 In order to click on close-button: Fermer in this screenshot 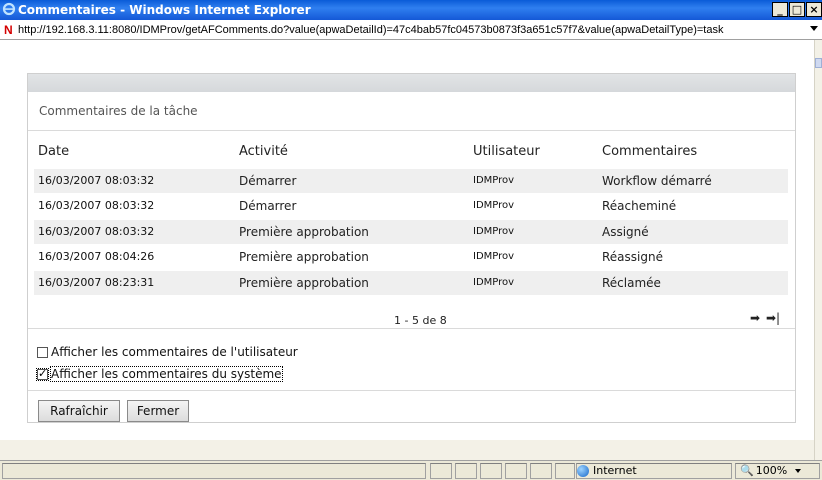, I will do `click(158, 411)`.